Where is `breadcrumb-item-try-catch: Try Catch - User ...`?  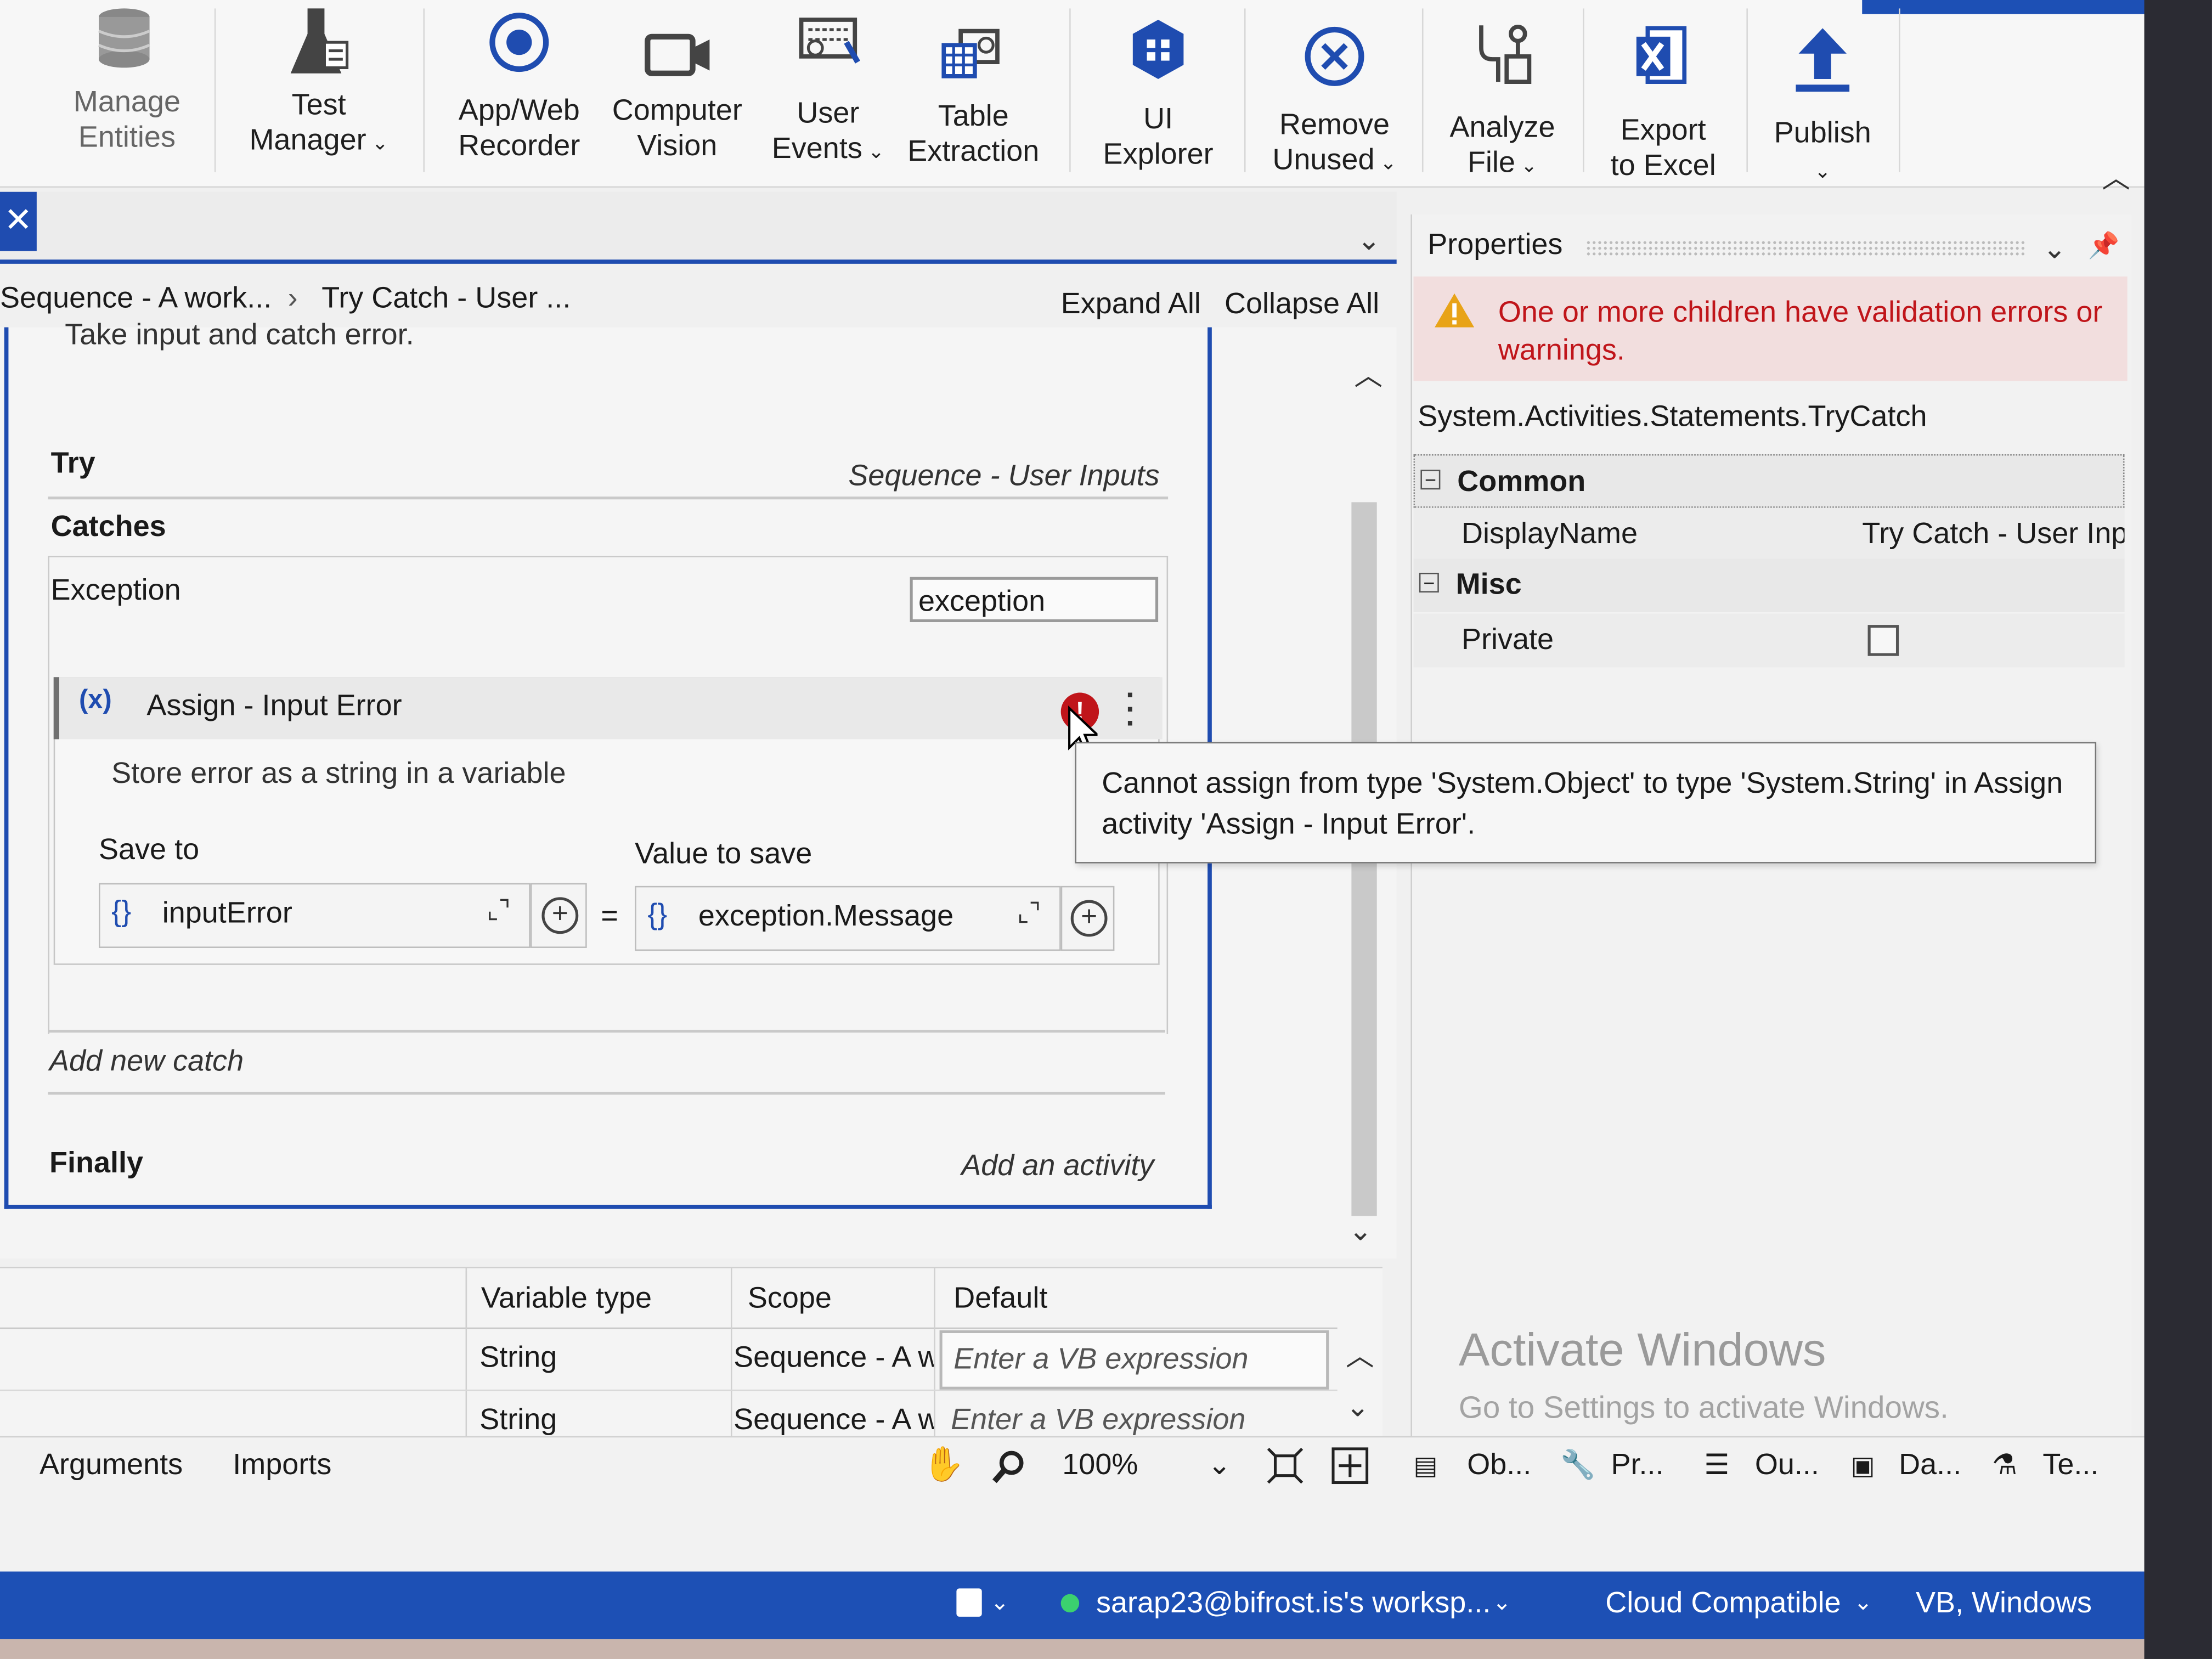 breadcrumb-item-try-catch: Try Catch - User ... is located at coordinates (446, 298).